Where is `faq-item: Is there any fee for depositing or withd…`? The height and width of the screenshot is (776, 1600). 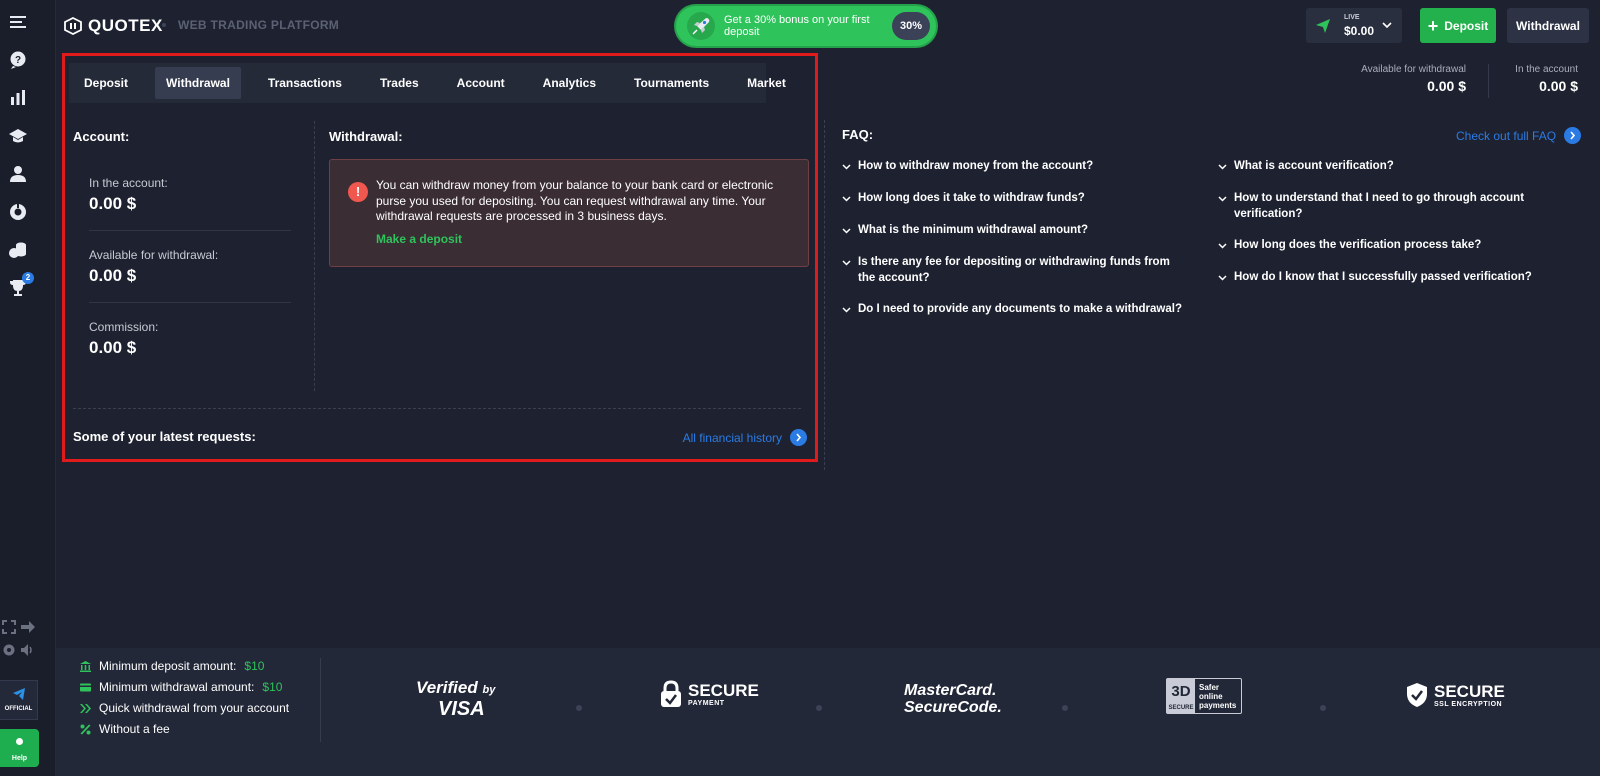 faq-item: Is there any fee for depositing or withd… is located at coordinates (1012, 270).